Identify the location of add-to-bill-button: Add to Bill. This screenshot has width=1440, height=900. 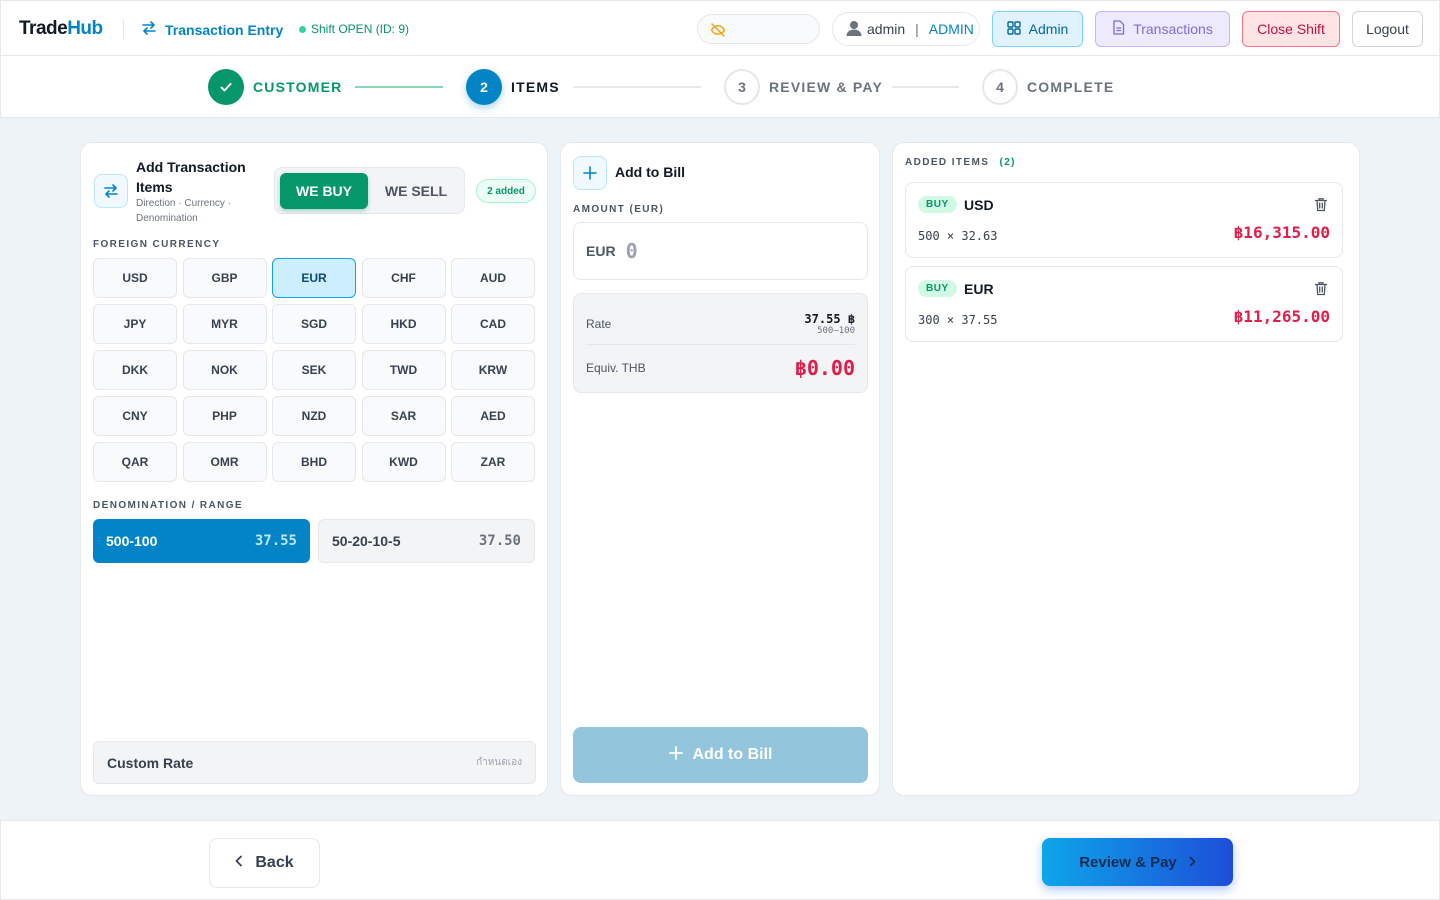
(720, 755).